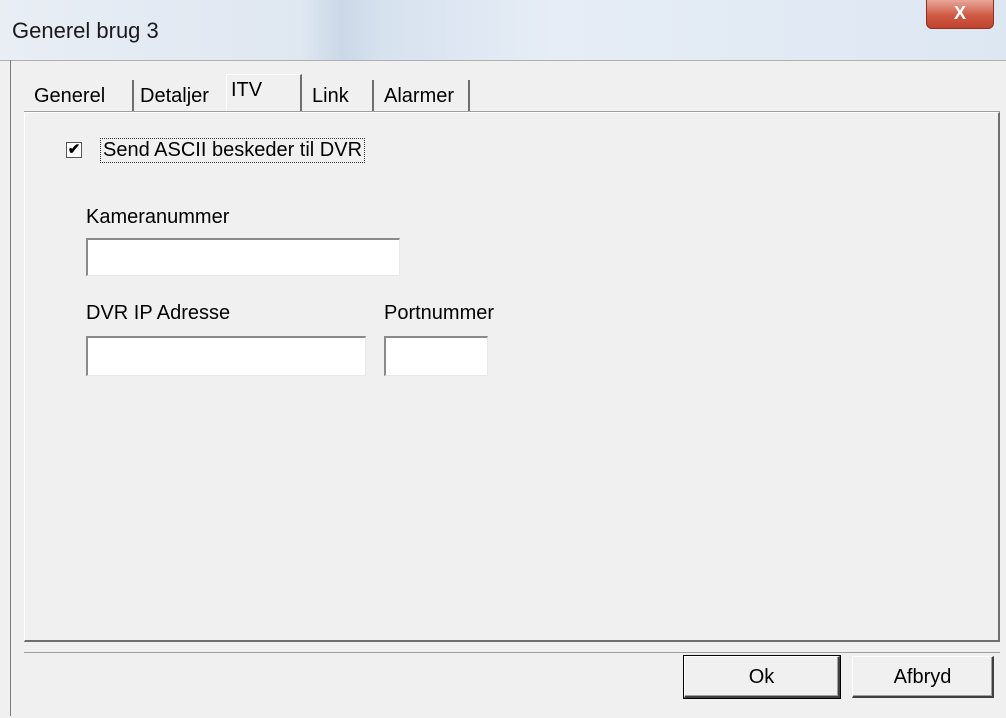 This screenshot has height=718, width=1006. I want to click on send-ascii-checkbox: ✔, so click(74, 150).